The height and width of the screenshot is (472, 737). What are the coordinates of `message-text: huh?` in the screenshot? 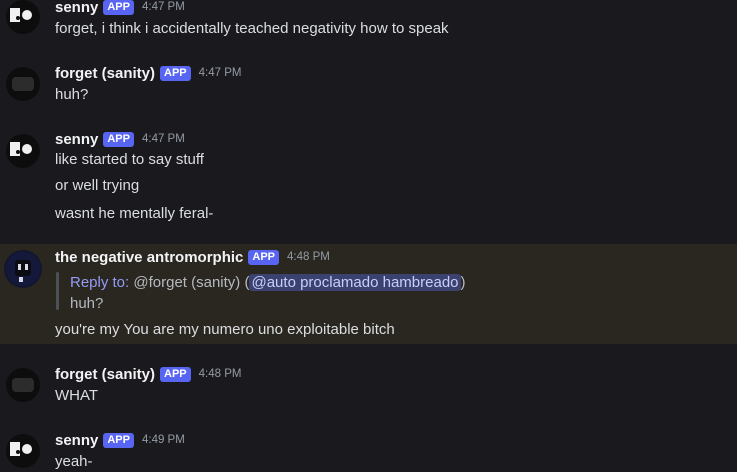 It's located at (72, 94).